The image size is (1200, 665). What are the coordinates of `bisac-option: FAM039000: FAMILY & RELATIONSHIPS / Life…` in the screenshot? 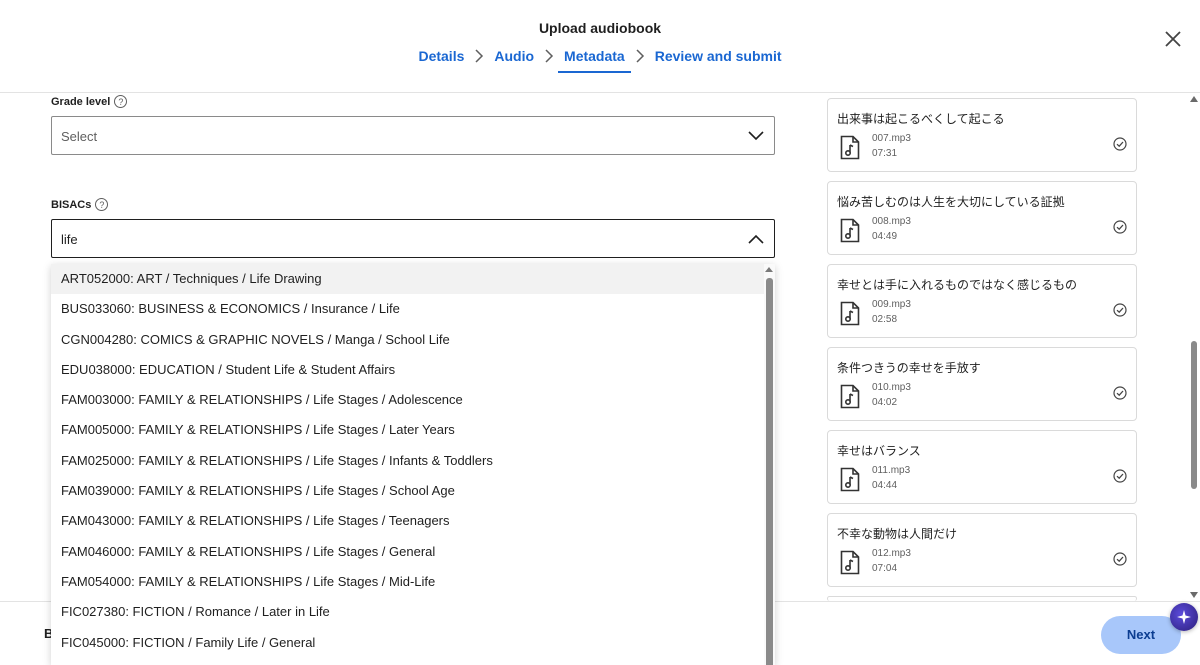 It's located at (407, 491).